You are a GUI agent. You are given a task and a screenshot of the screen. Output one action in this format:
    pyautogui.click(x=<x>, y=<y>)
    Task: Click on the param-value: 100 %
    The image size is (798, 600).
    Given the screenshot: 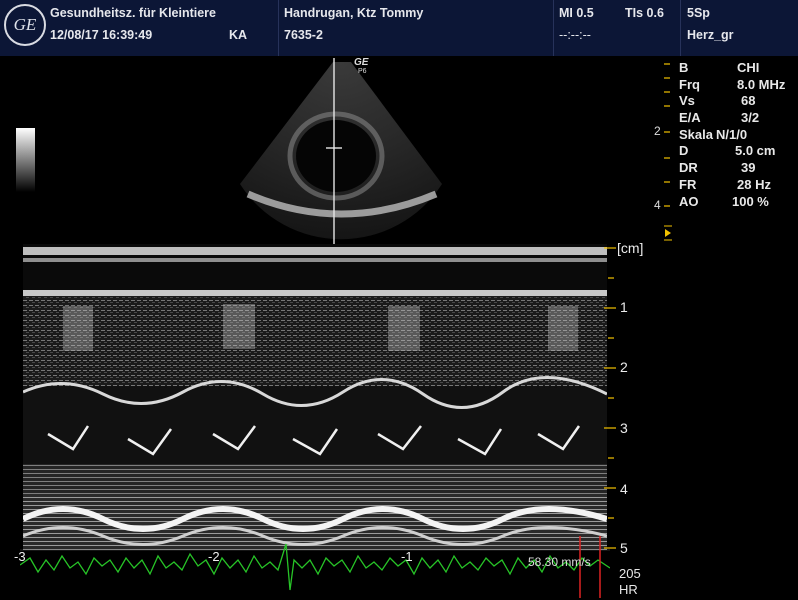 What is the action you would take?
    pyautogui.click(x=750, y=201)
    